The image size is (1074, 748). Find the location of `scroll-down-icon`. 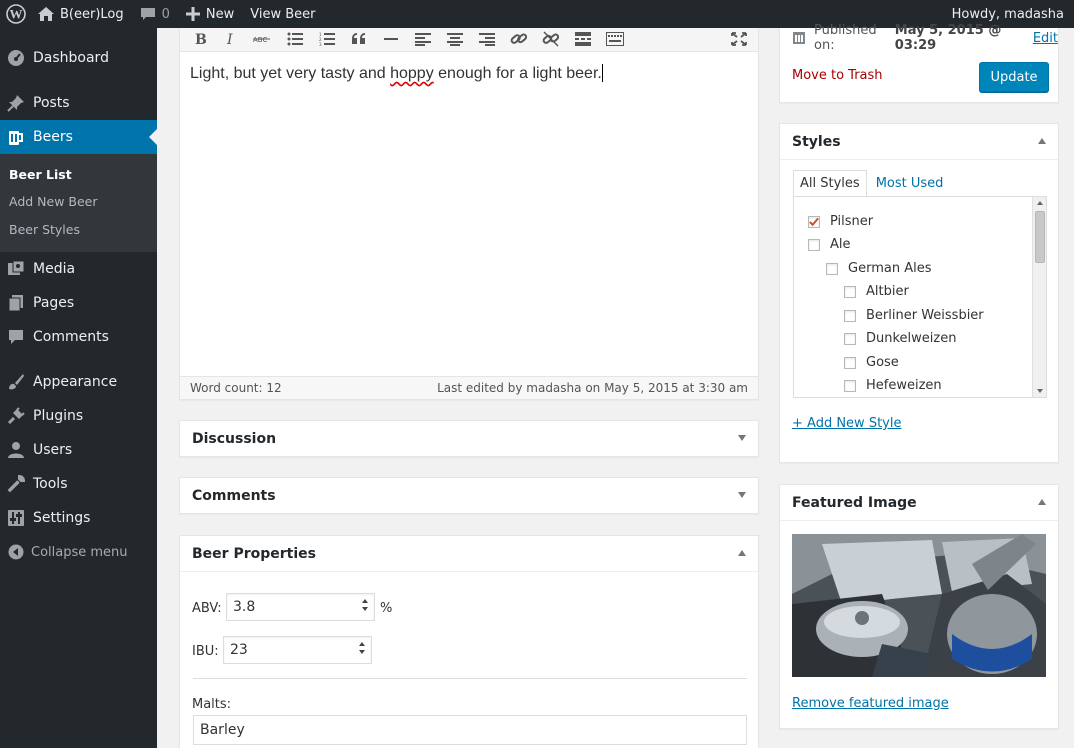

scroll-down-icon is located at coordinates (1040, 391).